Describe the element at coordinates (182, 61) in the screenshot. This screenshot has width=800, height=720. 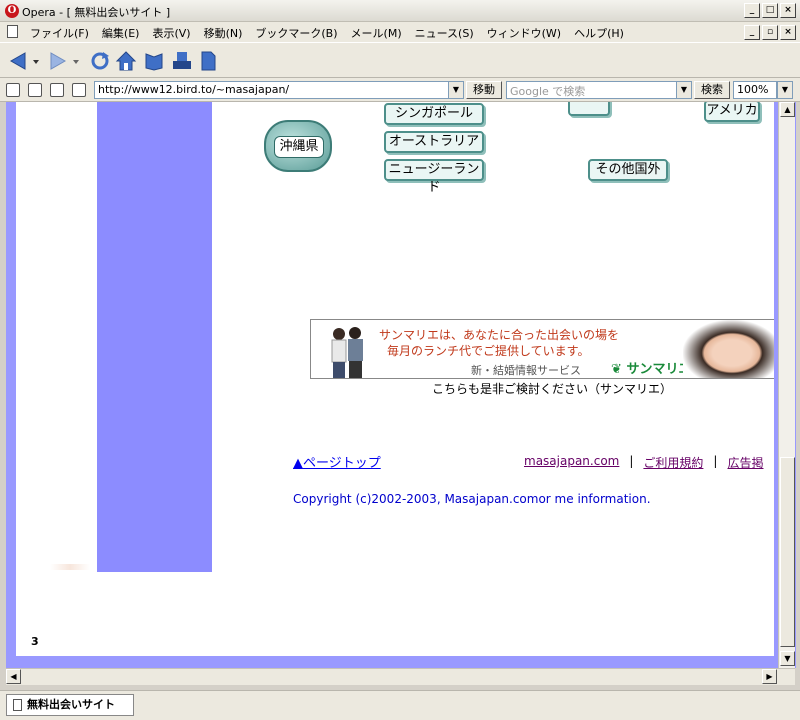
I see `print-icon` at that location.